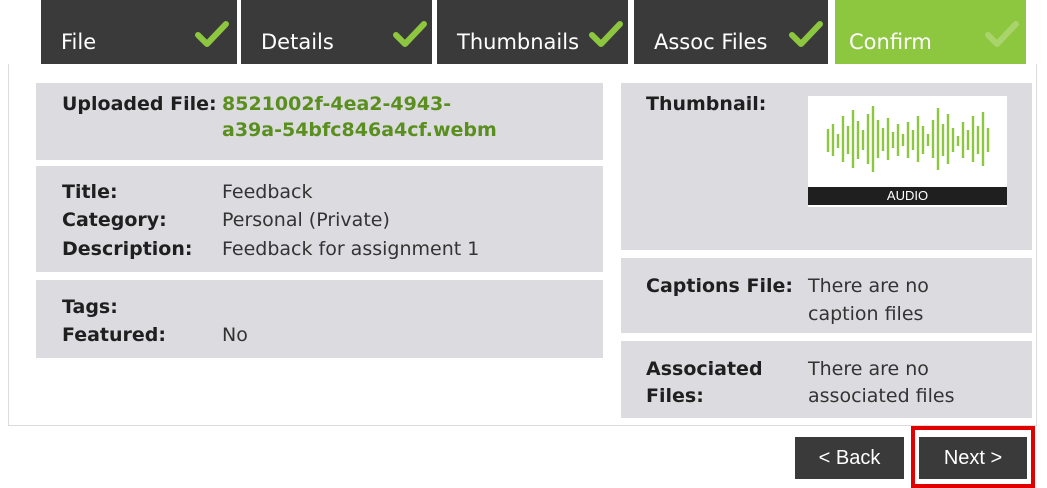 This screenshot has height=488, width=1047. What do you see at coordinates (336, 32) in the screenshot?
I see `tab-details: Details` at bounding box center [336, 32].